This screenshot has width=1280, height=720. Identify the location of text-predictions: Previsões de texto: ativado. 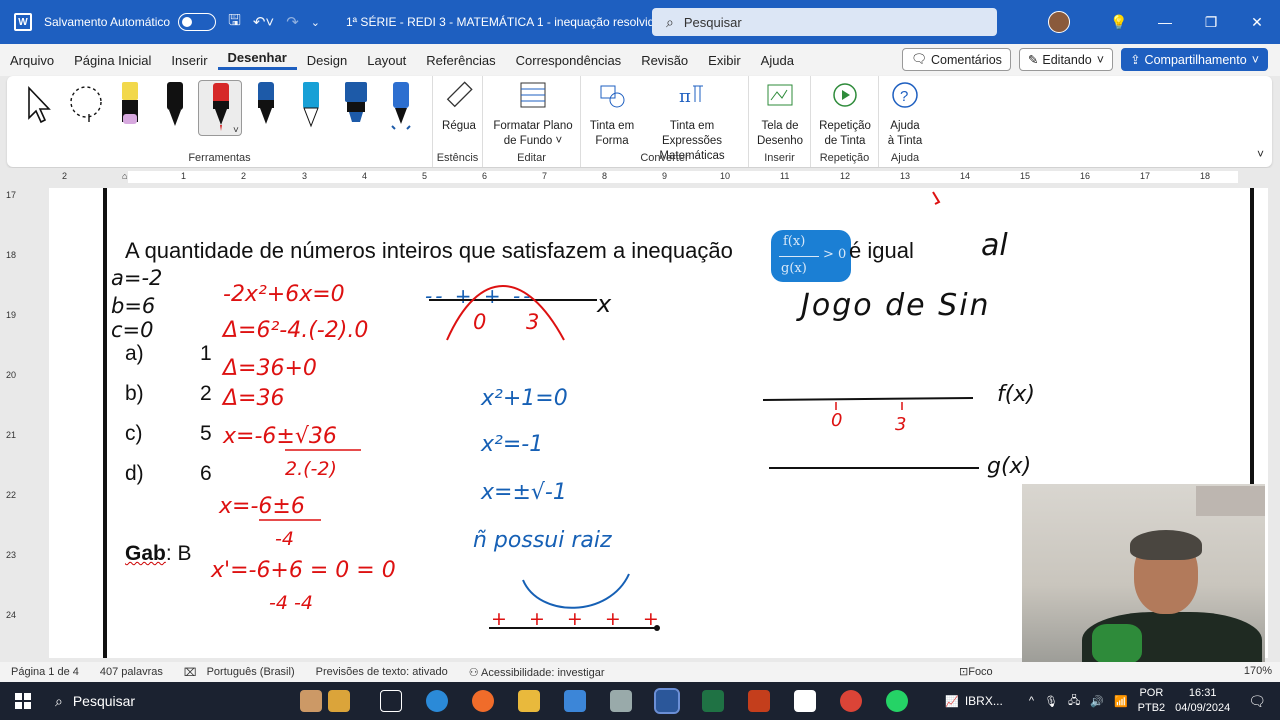
(382, 672).